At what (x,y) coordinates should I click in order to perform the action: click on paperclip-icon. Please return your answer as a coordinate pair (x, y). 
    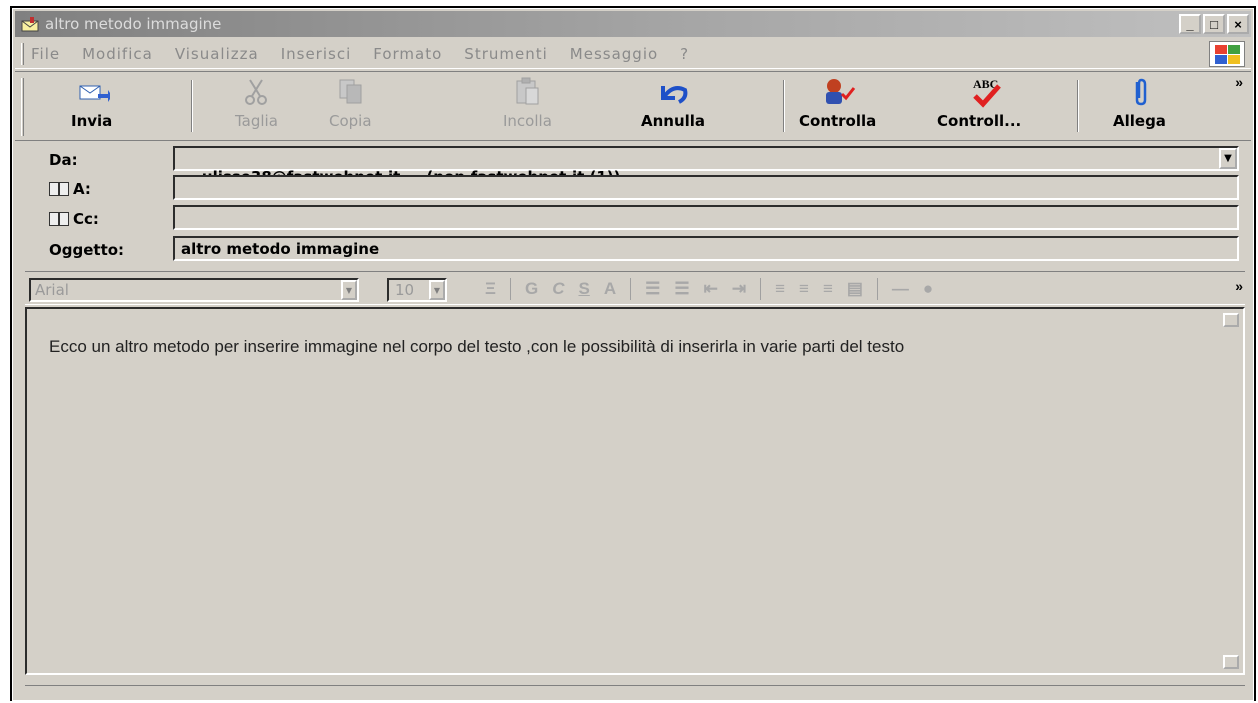
    Looking at the image, I should click on (1139, 92).